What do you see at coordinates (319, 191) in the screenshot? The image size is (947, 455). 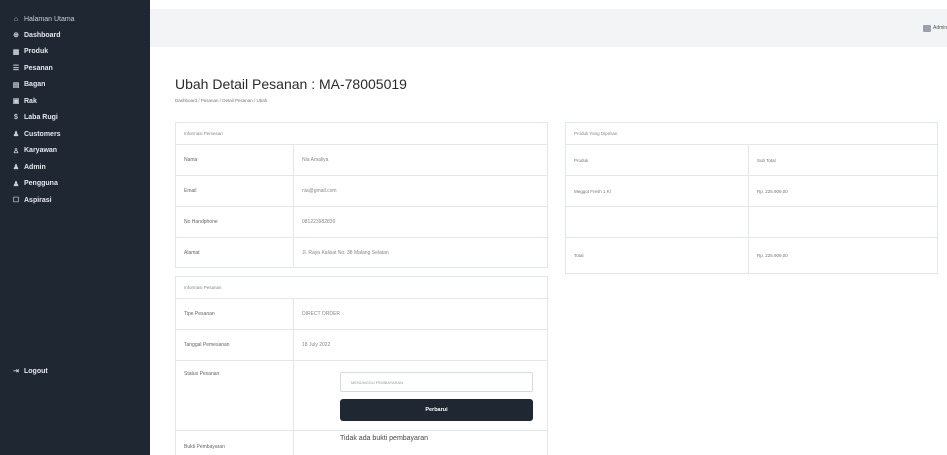 I see `field-value: nia@gmail.com` at bounding box center [319, 191].